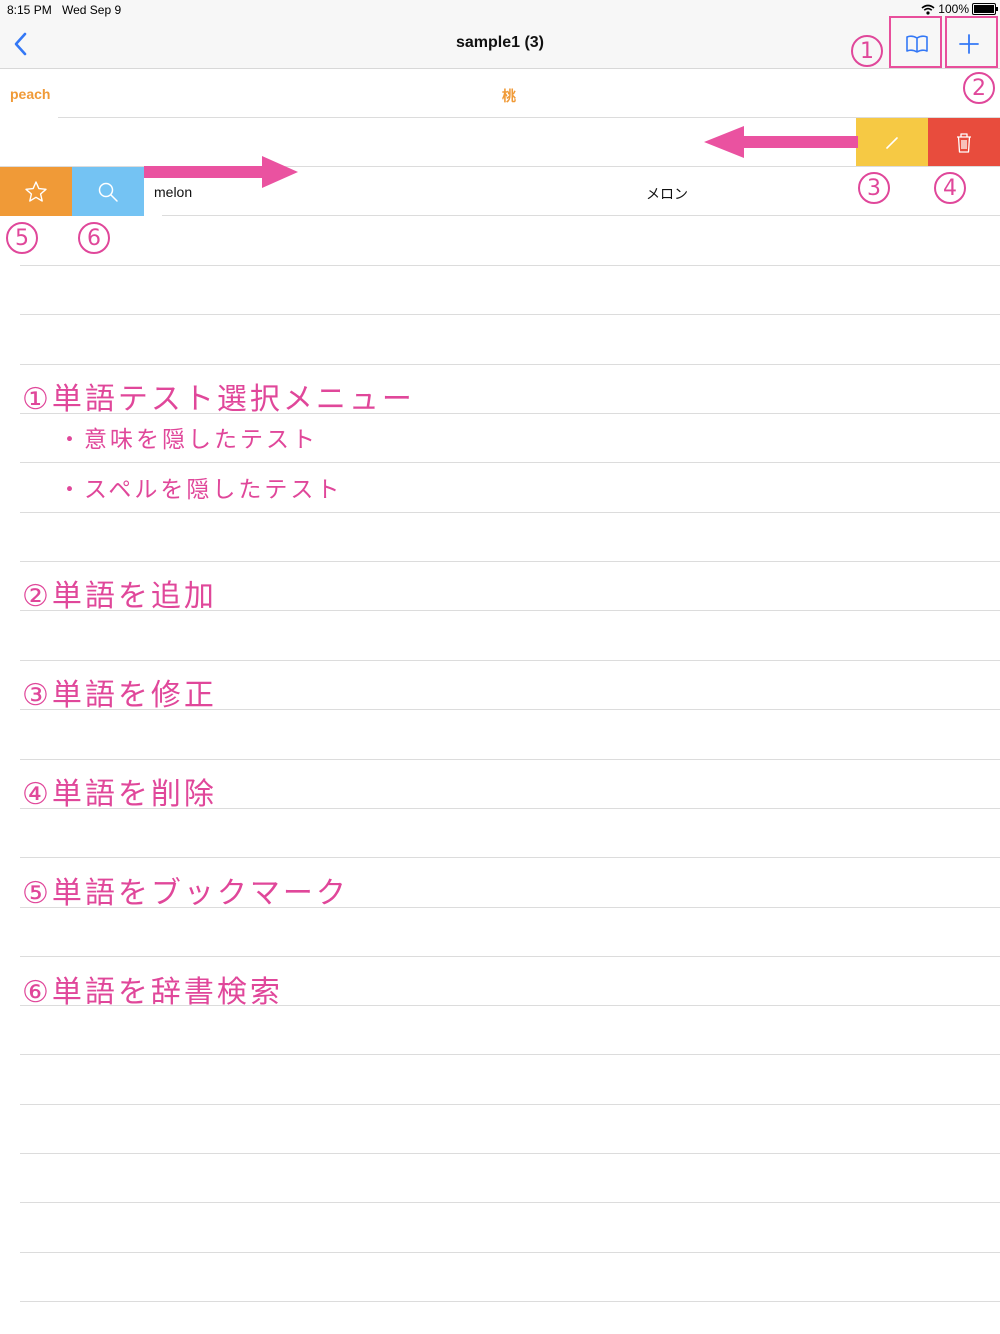 This screenshot has width=1000, height=1334. I want to click on navigation-bar: sample1 (3), so click(500, 44).